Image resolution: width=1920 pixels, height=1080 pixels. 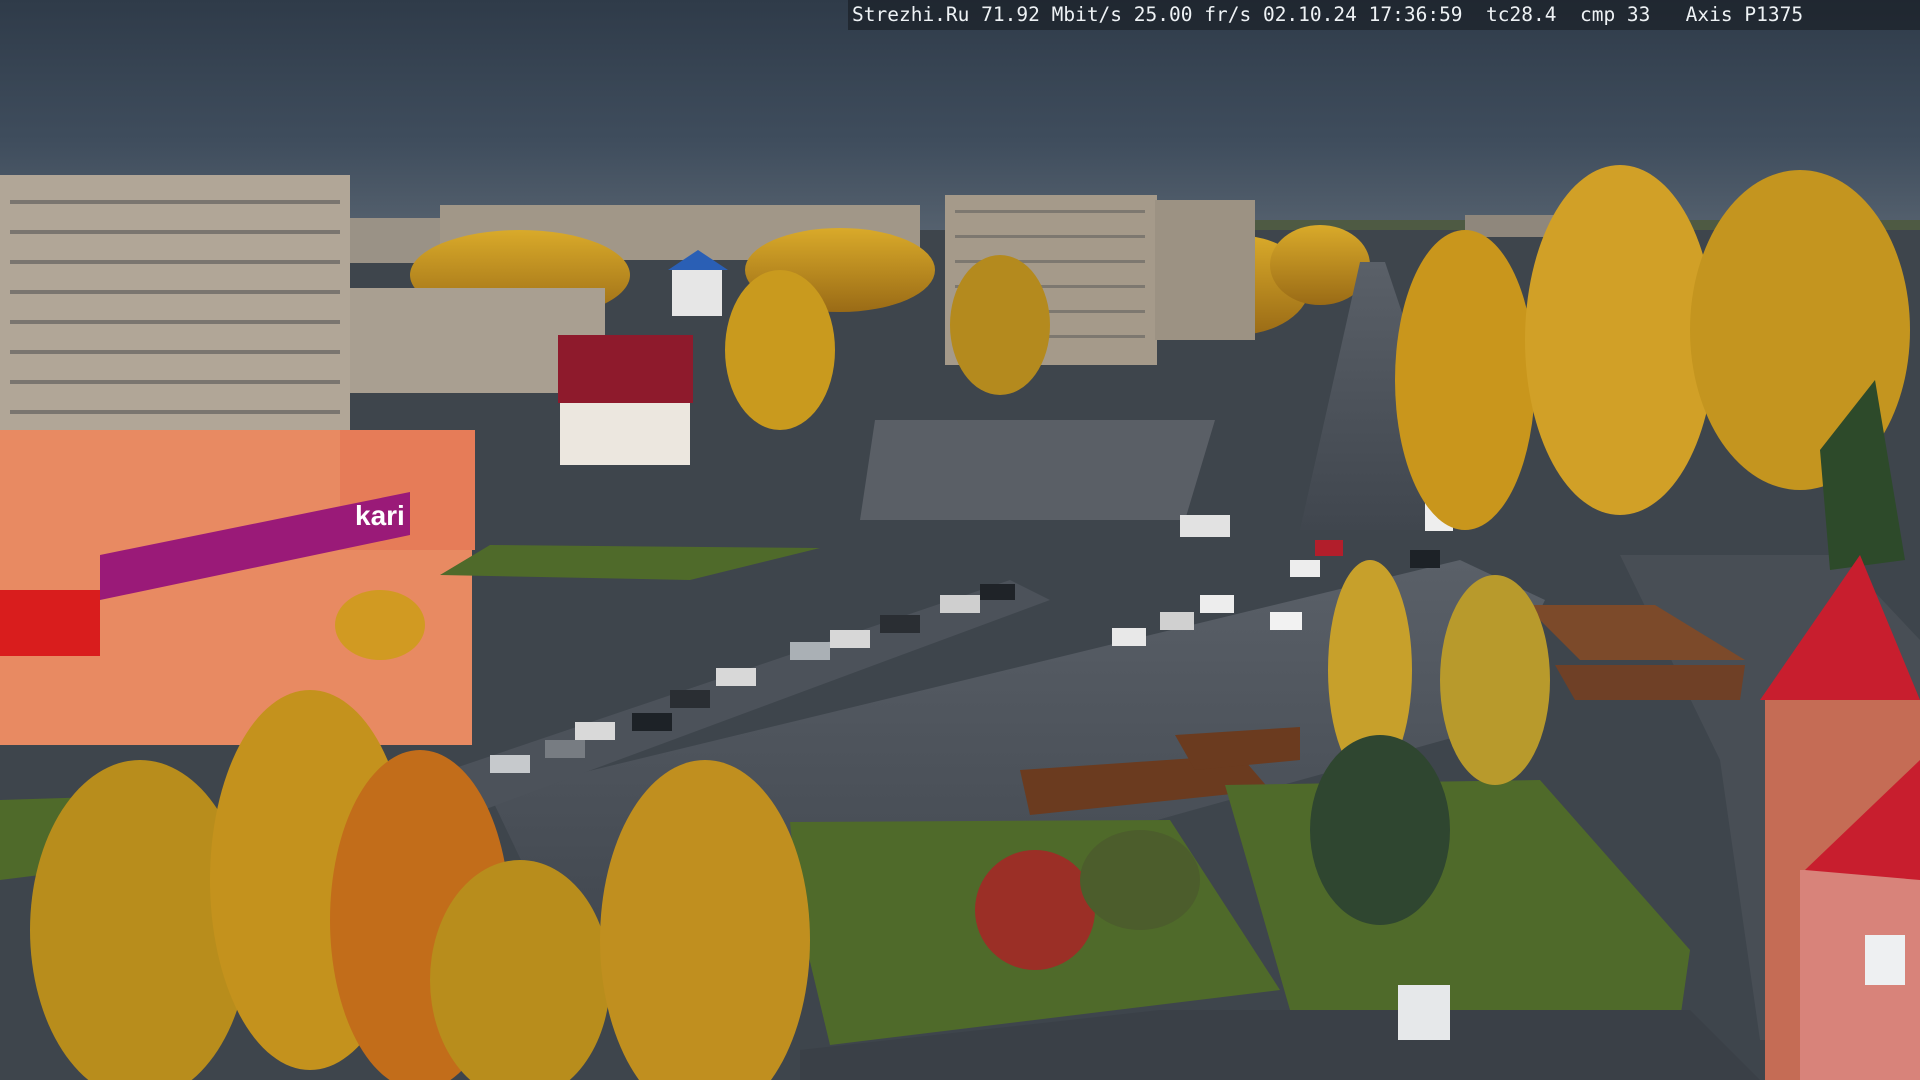 What do you see at coordinates (1424, 1012) in the screenshot?
I see `white-suv` at bounding box center [1424, 1012].